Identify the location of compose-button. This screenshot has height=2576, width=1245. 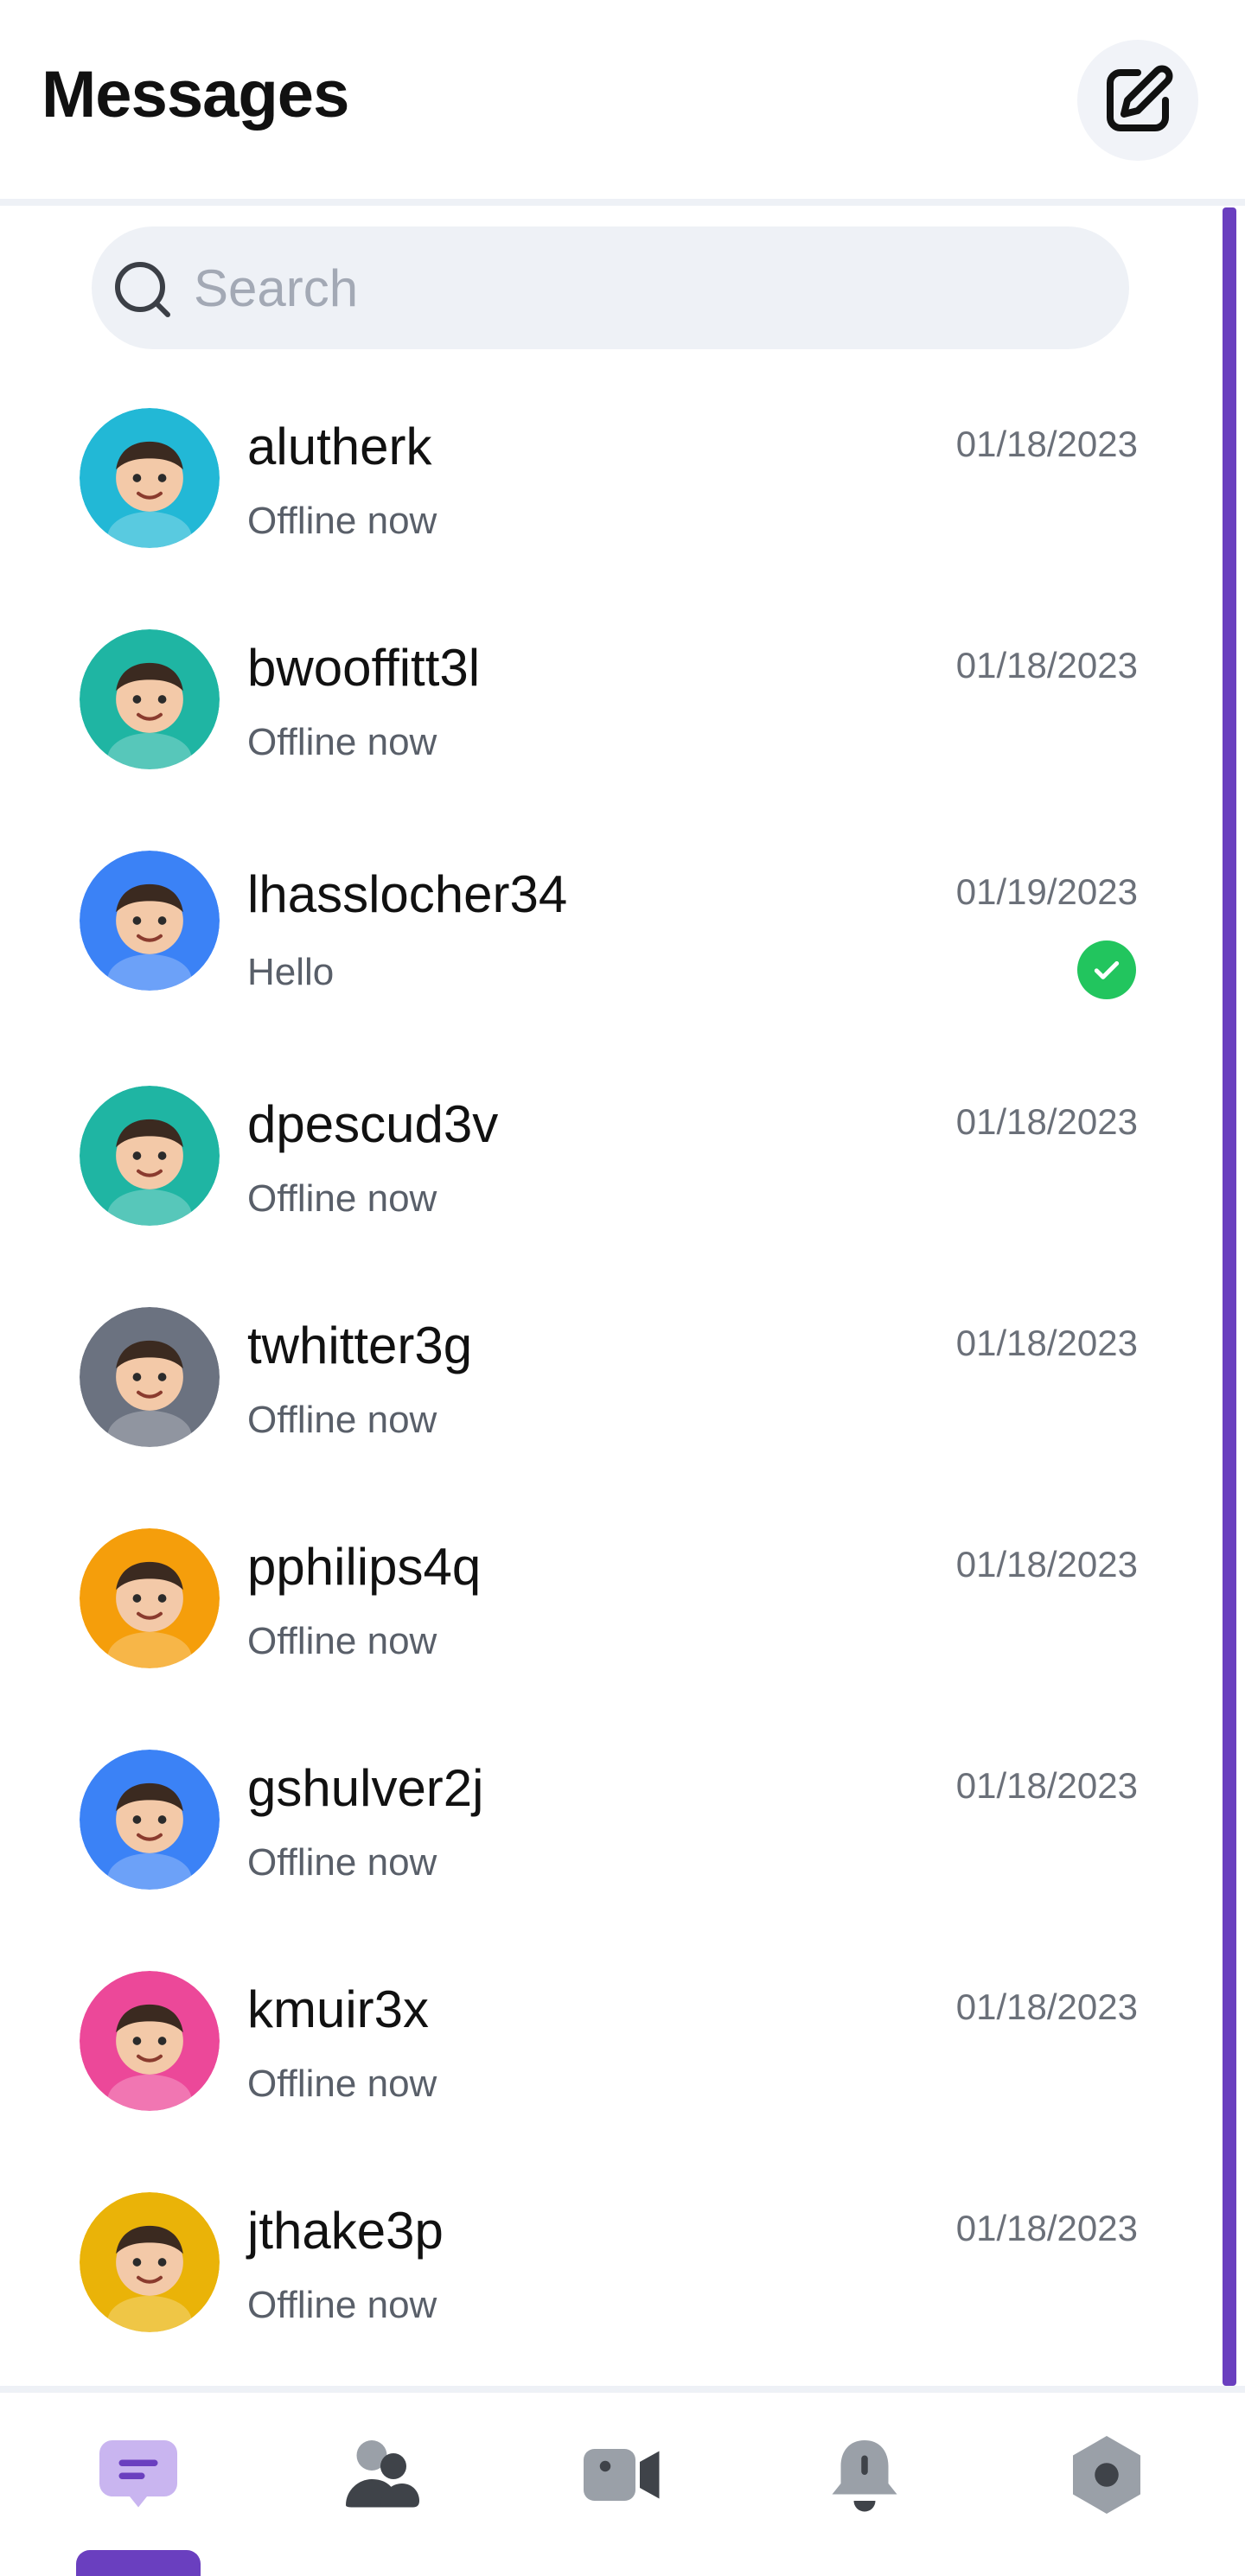
(1137, 100).